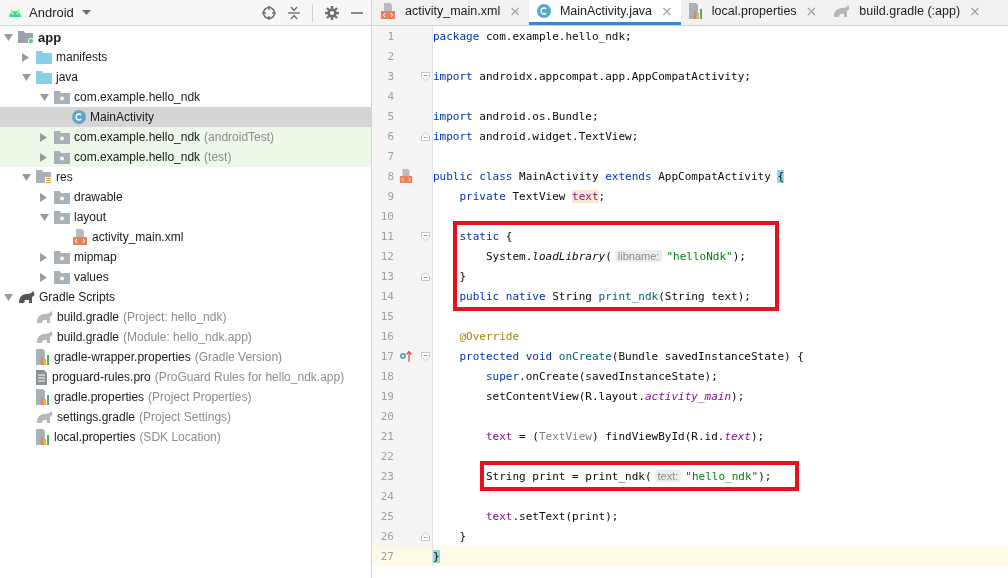 Image resolution: width=1008 pixels, height=578 pixels. What do you see at coordinates (96, 417) in the screenshot?
I see `item-label: settings.gradle` at bounding box center [96, 417].